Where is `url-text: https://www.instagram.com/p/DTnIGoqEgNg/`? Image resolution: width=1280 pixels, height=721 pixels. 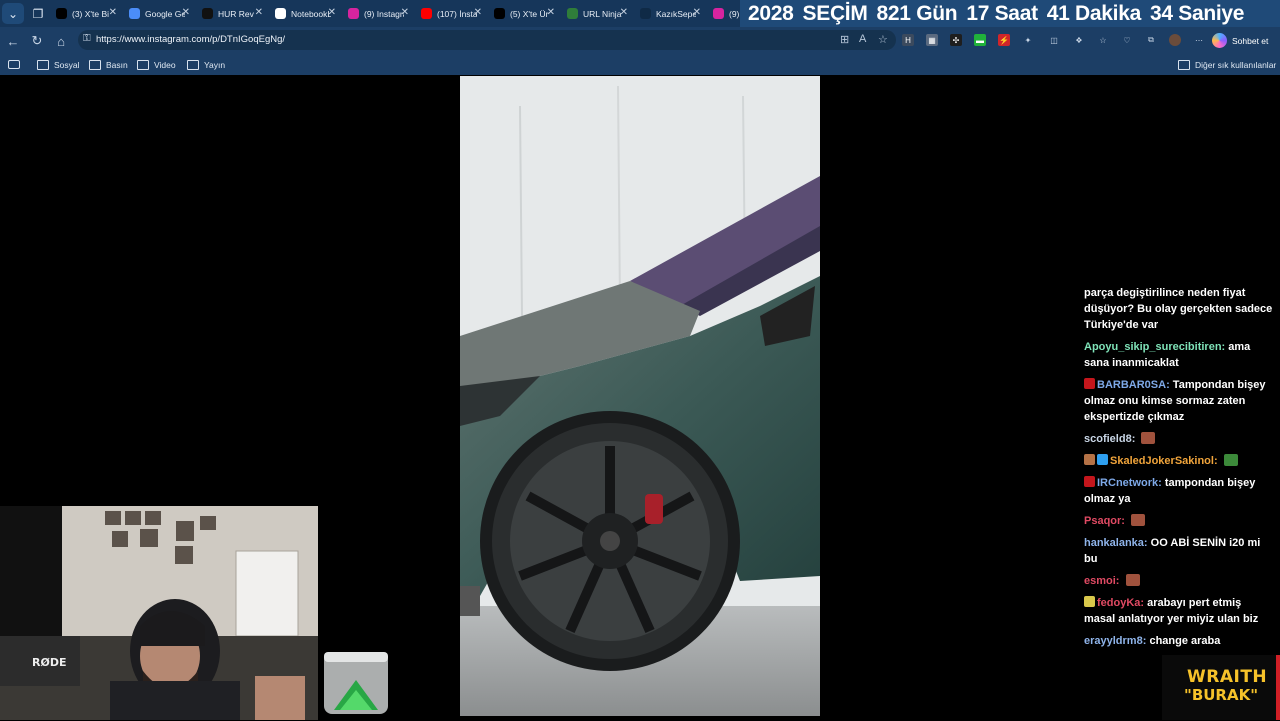 url-text: https://www.instagram.com/p/DTnIGoqEgNg/ is located at coordinates (190, 39).